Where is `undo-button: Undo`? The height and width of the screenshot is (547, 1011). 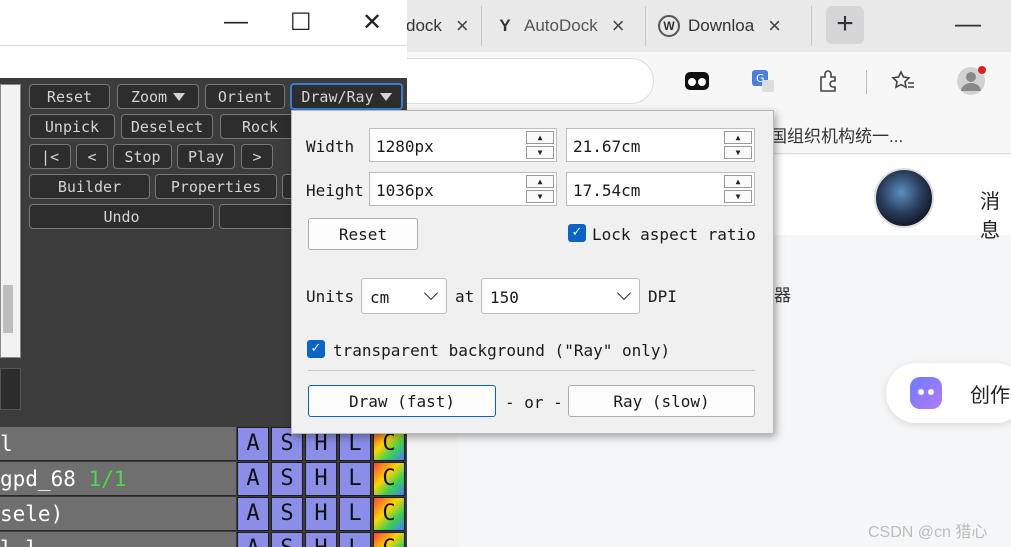
undo-button: Undo is located at coordinates (121, 216).